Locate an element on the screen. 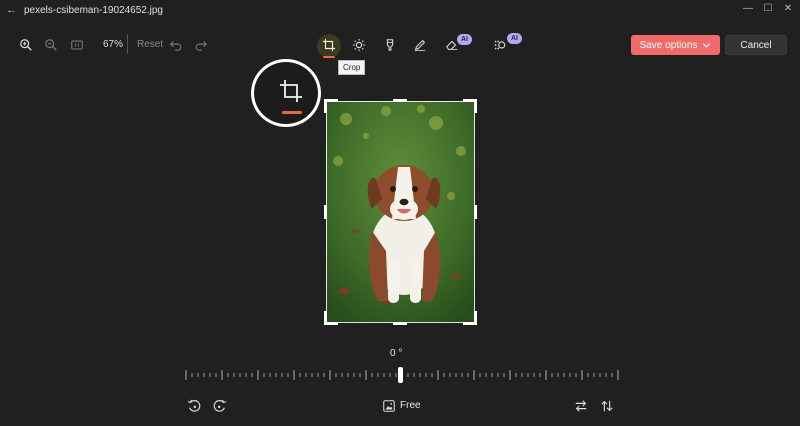 The height and width of the screenshot is (426, 800). close-icon: ✕ is located at coordinates (788, 10).